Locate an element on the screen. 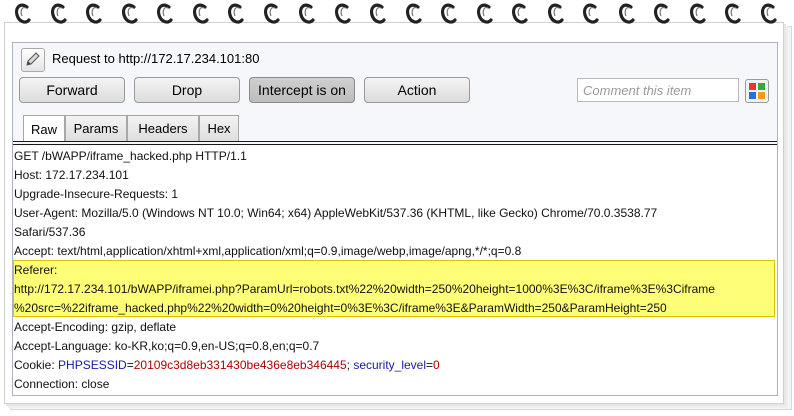 This screenshot has width=794, height=416. cookie-prefix: Cookie: is located at coordinates (36, 365).